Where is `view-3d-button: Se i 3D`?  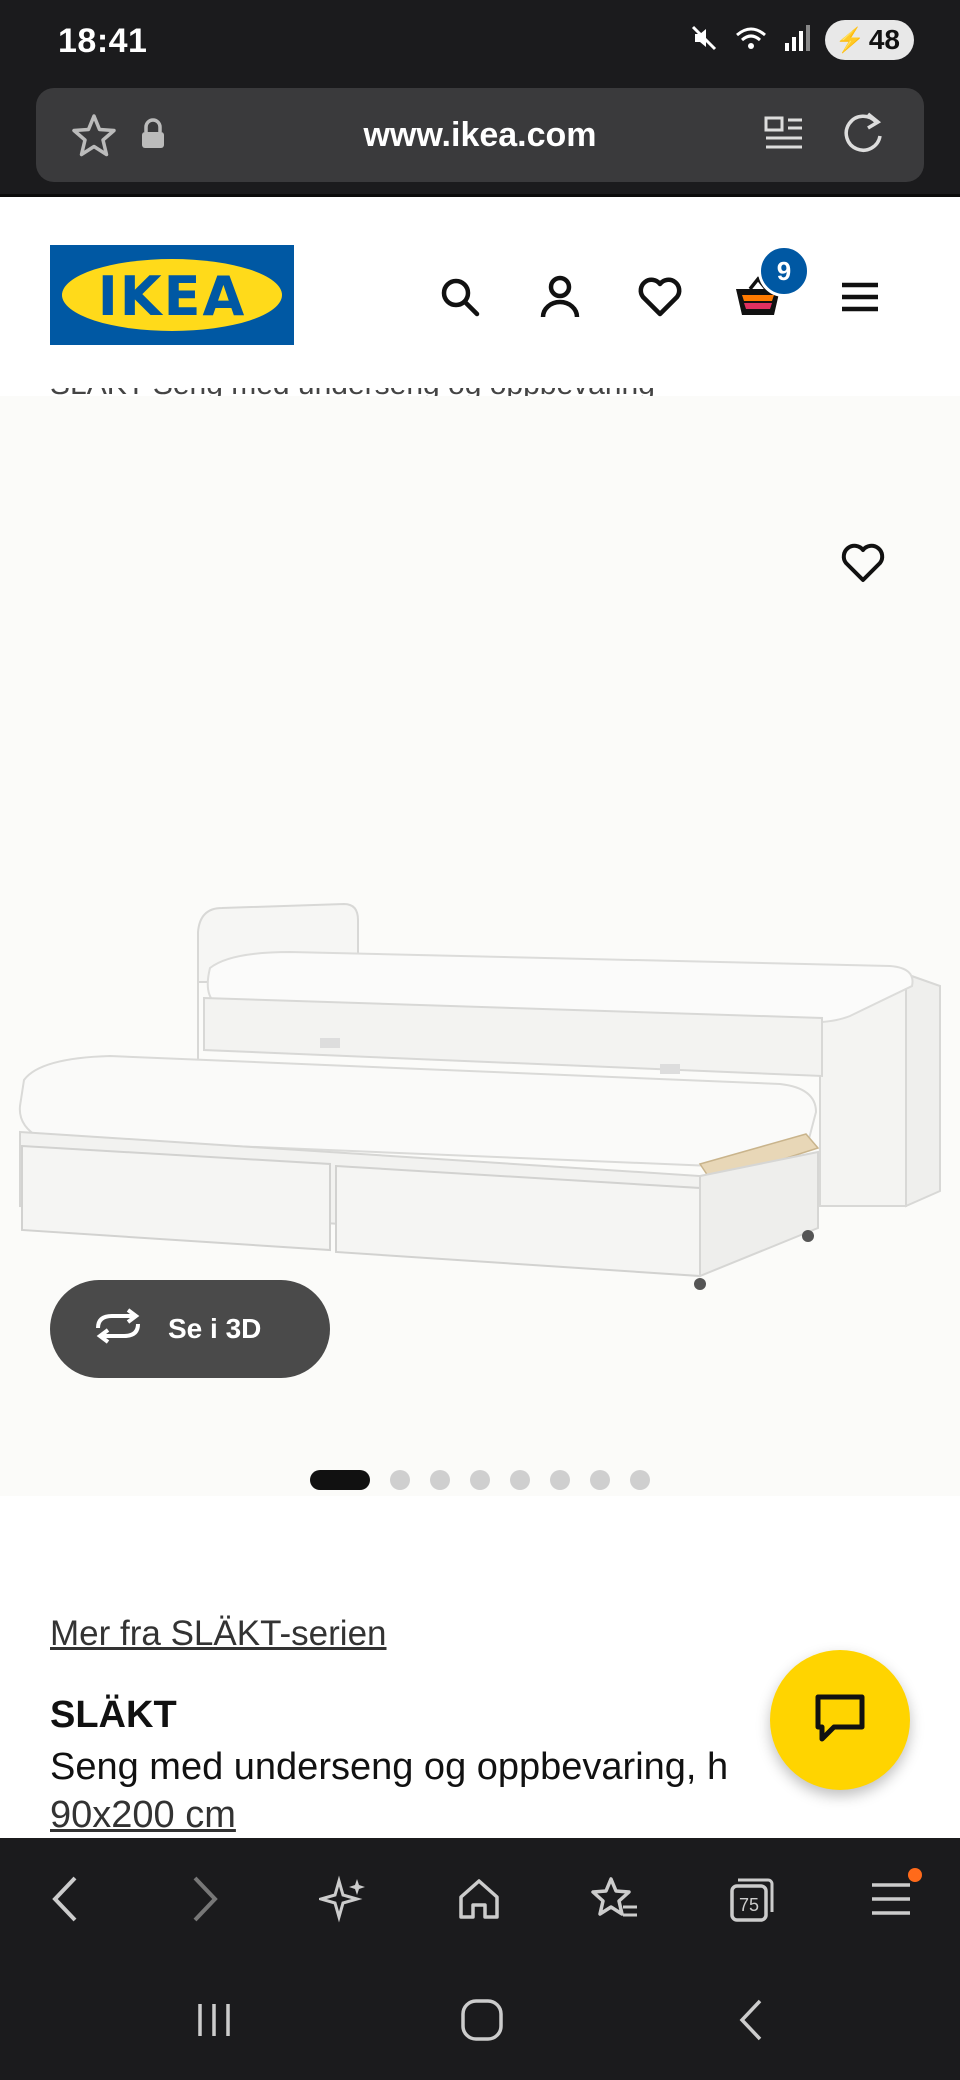 view-3d-button: Se i 3D is located at coordinates (190, 1329).